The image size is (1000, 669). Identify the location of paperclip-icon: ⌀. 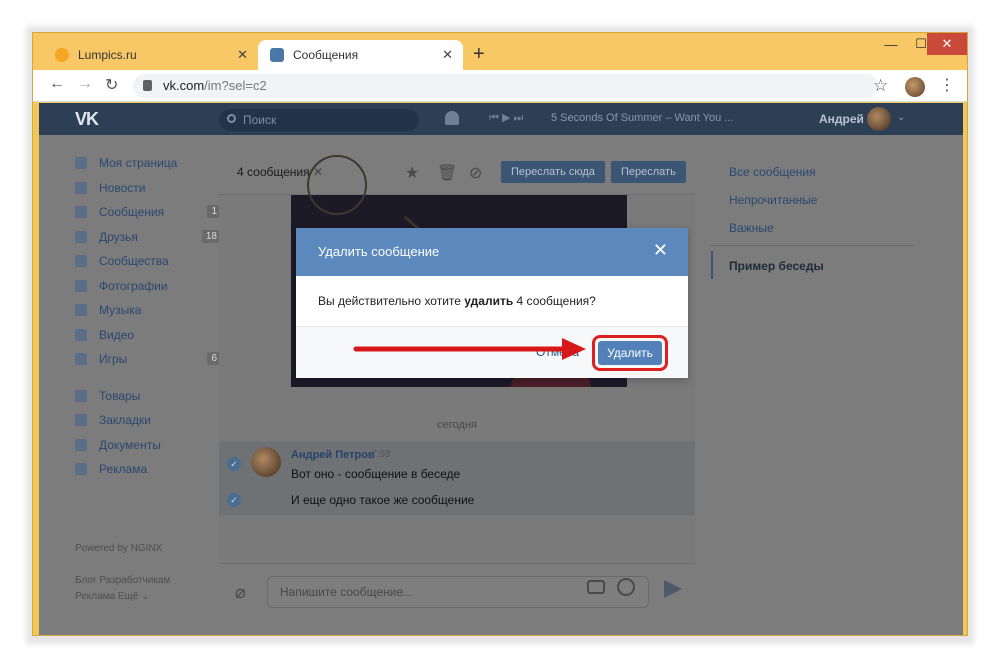
(240, 592).